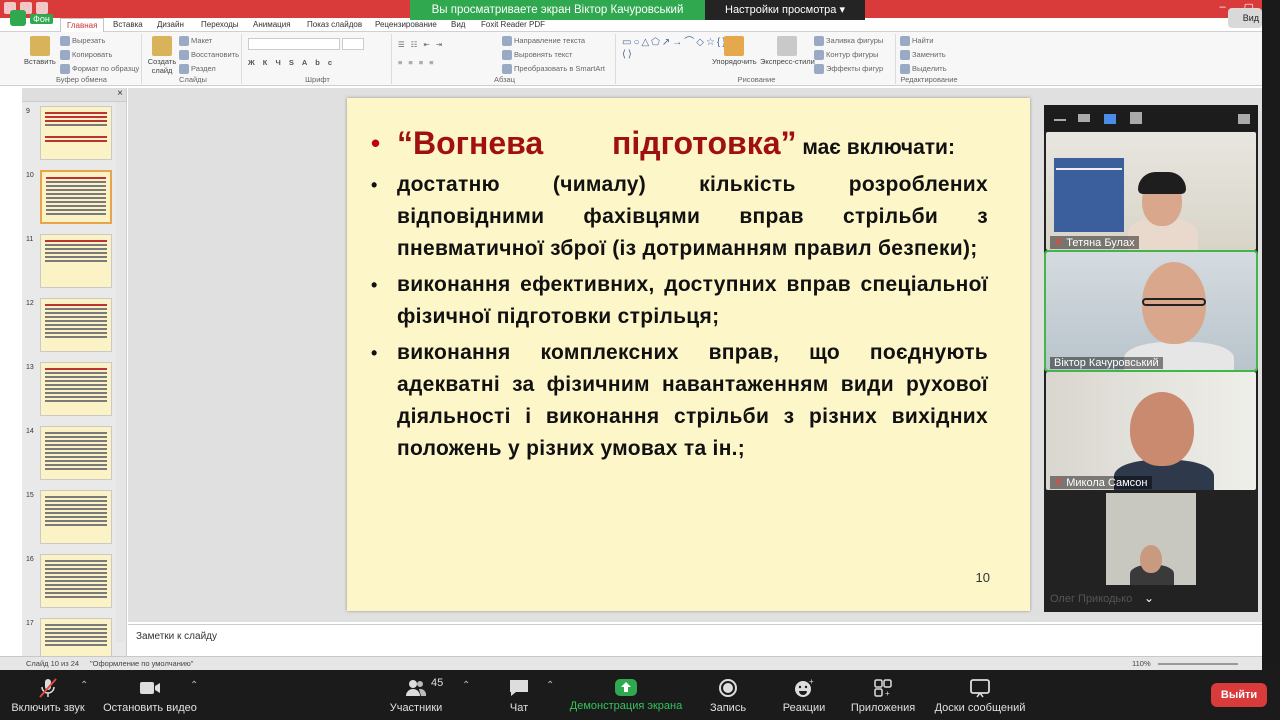 Image resolution: width=1280 pixels, height=720 pixels. Describe the element at coordinates (923, 69) in the screenshot. I see `select-button: Выделить` at that location.